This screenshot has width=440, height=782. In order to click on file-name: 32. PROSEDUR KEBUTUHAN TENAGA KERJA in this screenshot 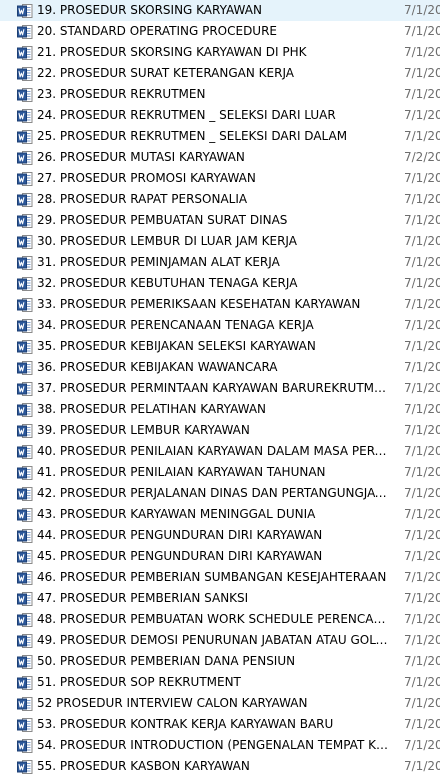, I will do `click(167, 283)`.